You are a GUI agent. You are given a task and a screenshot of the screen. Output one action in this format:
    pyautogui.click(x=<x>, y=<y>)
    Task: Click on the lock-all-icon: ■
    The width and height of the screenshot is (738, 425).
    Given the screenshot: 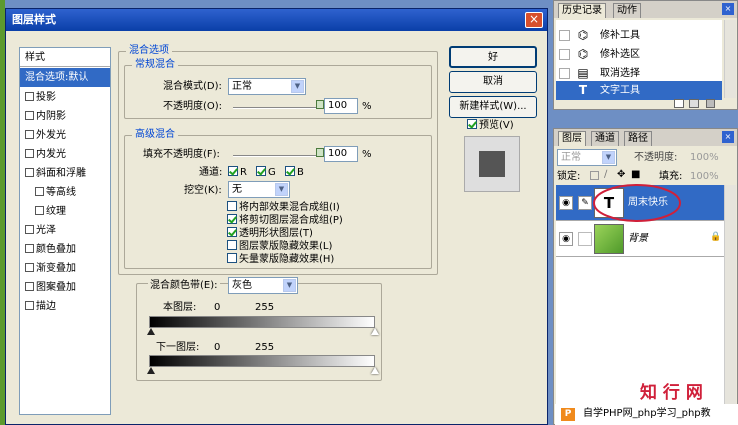 What is the action you would take?
    pyautogui.click(x=635, y=174)
    